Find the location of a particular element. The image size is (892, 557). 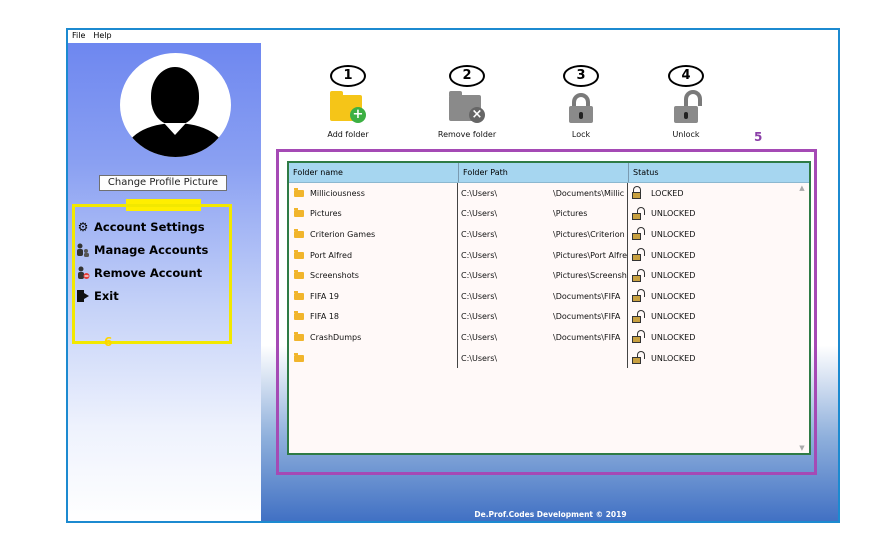

add-folder-icon: + is located at coordinates (348, 108).